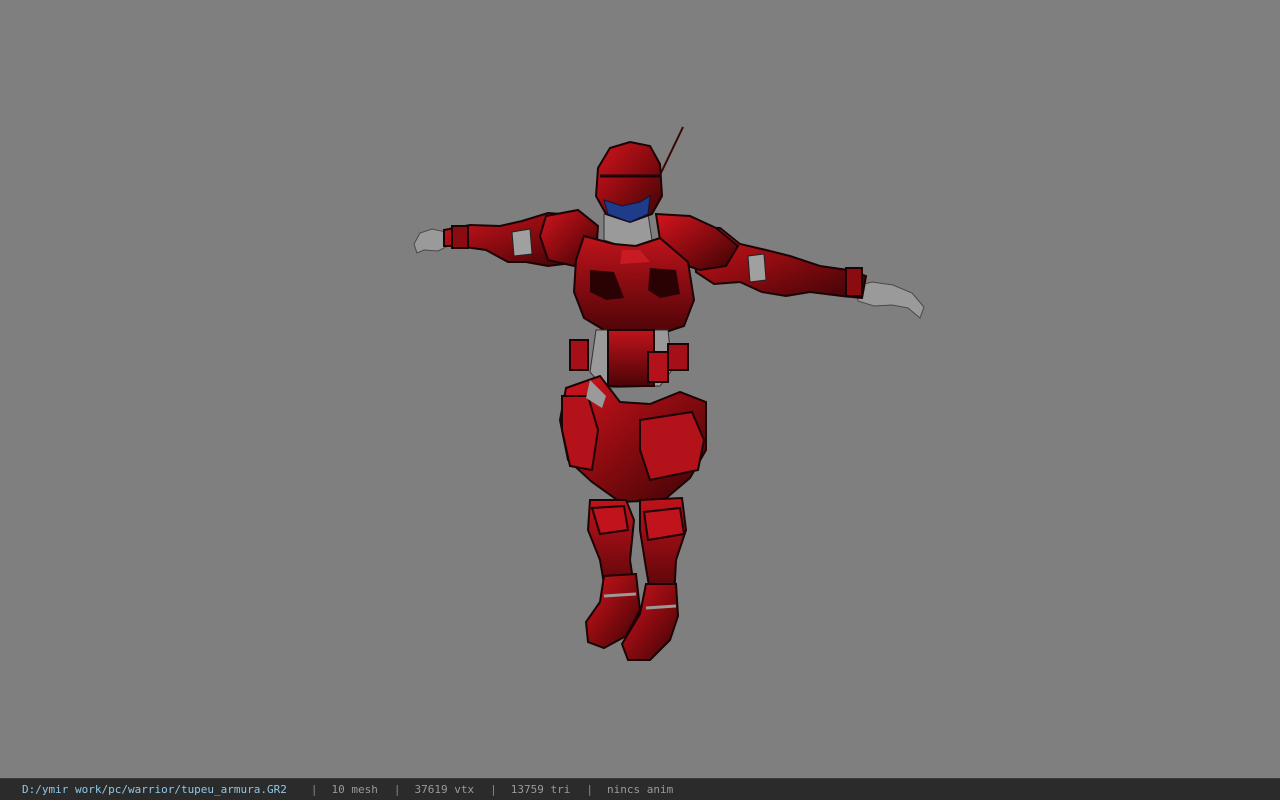 Image resolution: width=1280 pixels, height=800 pixels. I want to click on left-hand, so click(431, 241).